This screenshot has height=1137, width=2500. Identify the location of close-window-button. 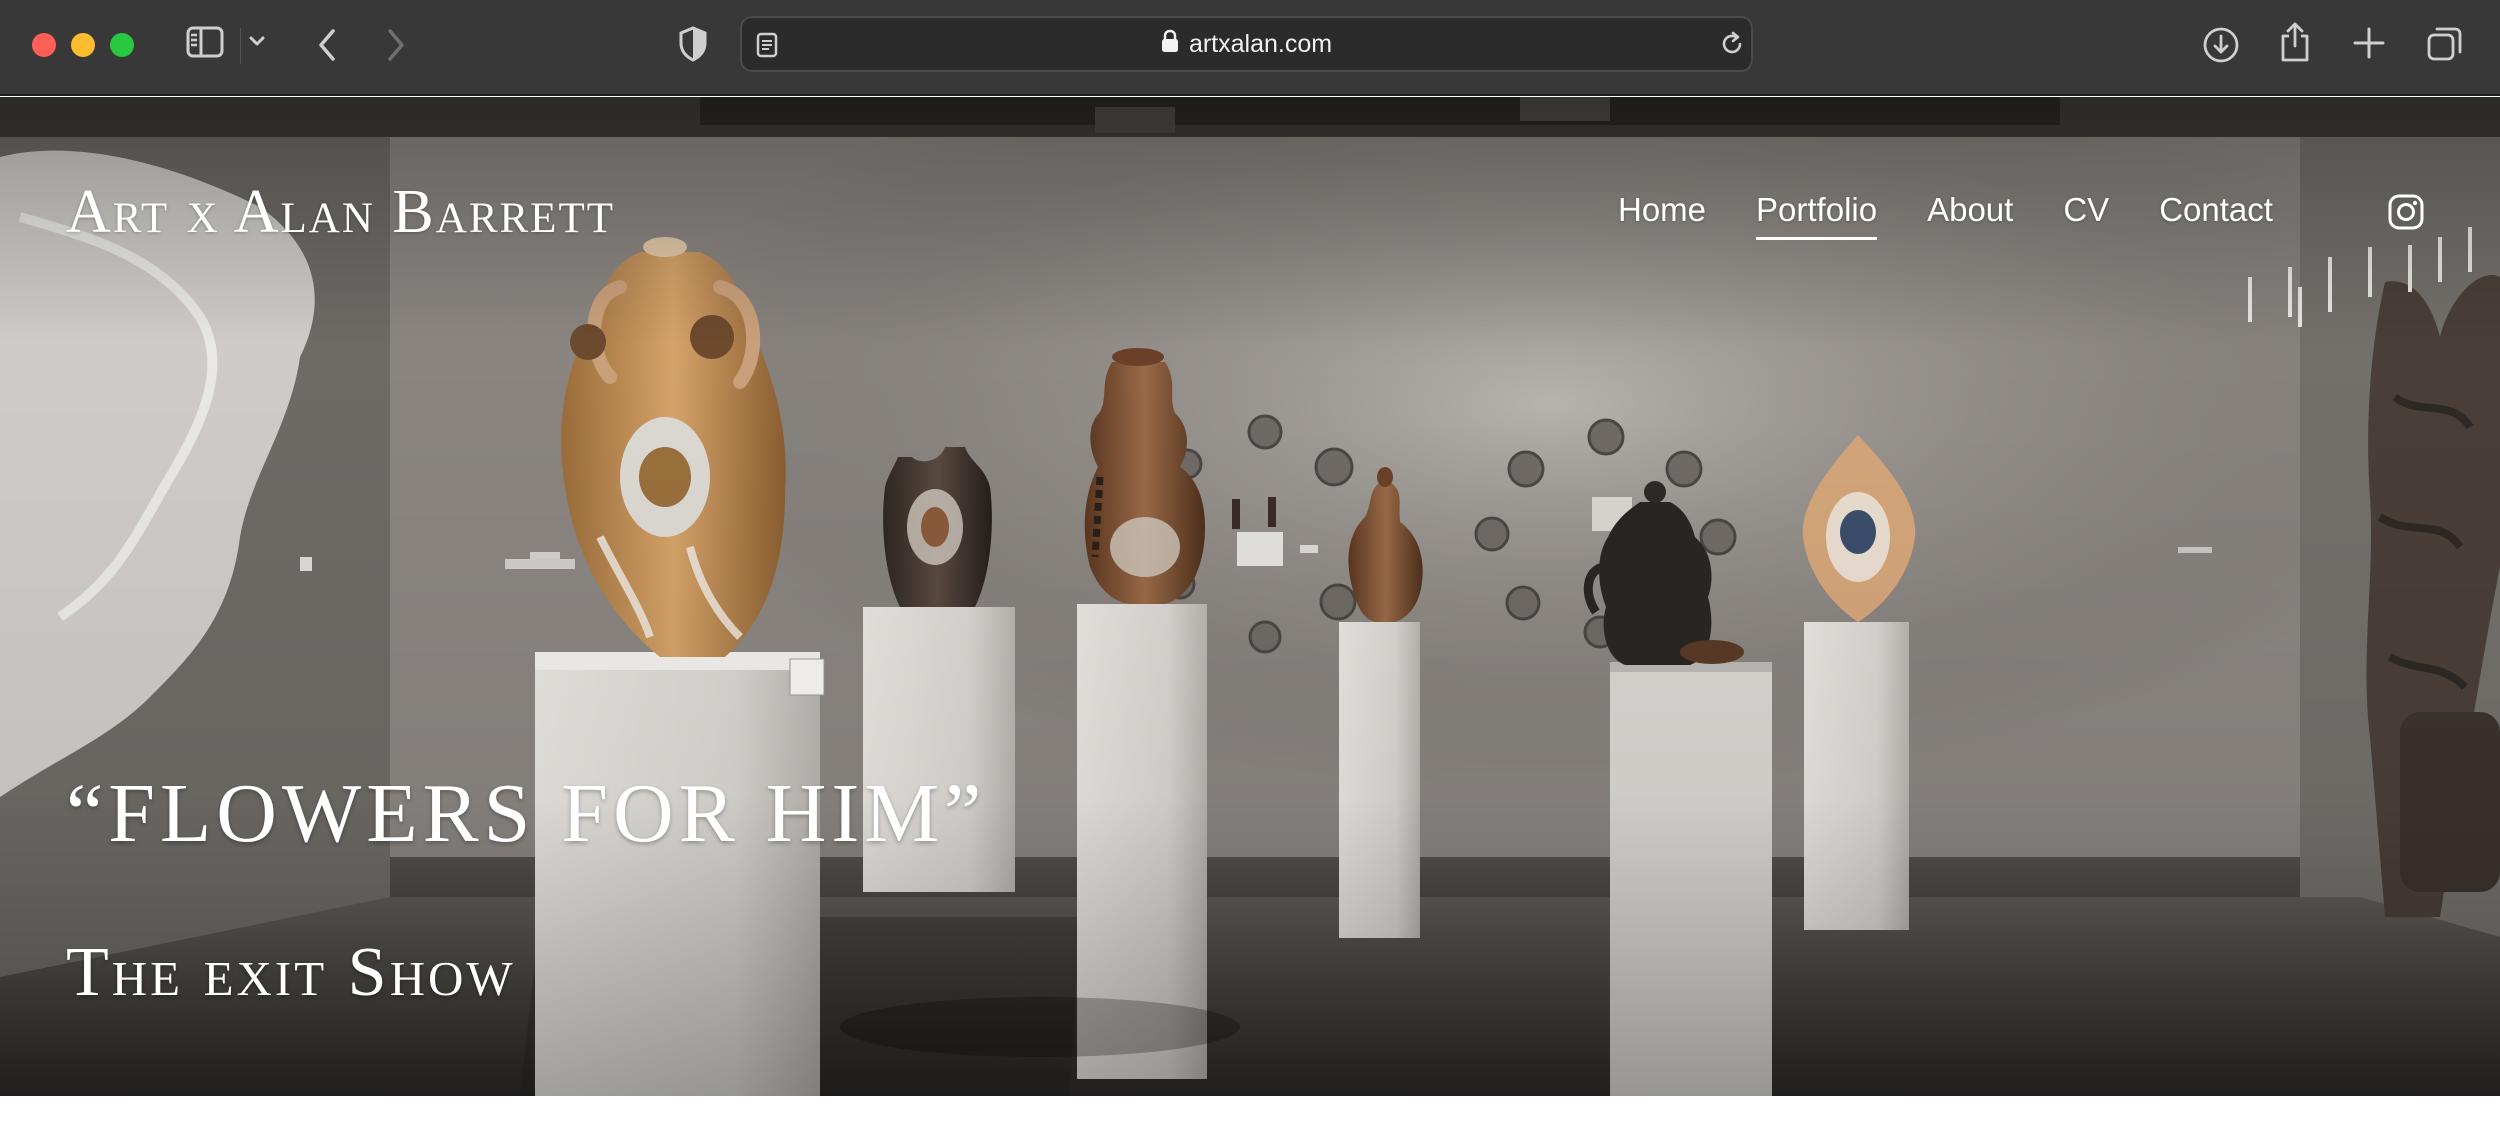
(44, 45).